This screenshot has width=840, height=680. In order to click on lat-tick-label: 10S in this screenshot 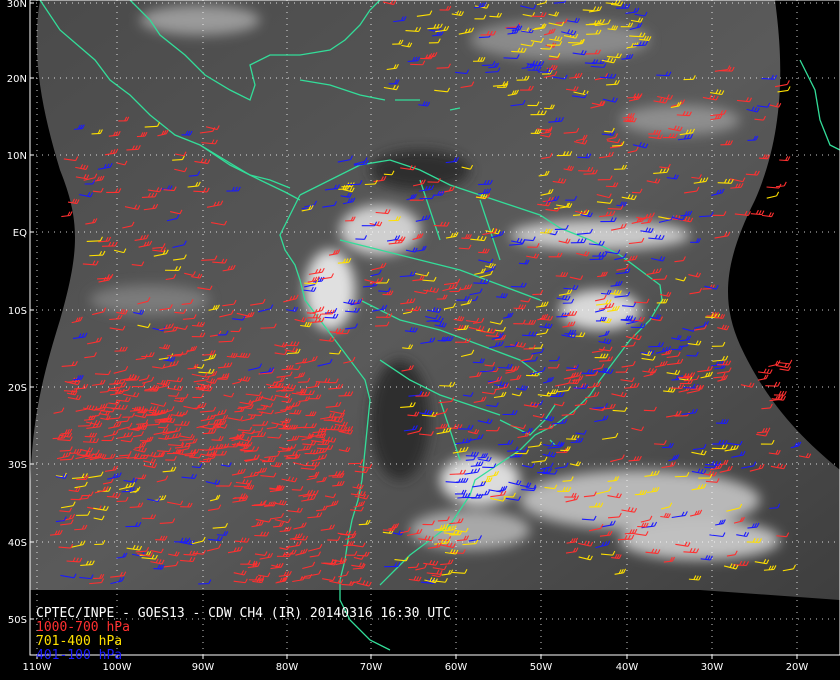, I will do `click(17, 311)`.